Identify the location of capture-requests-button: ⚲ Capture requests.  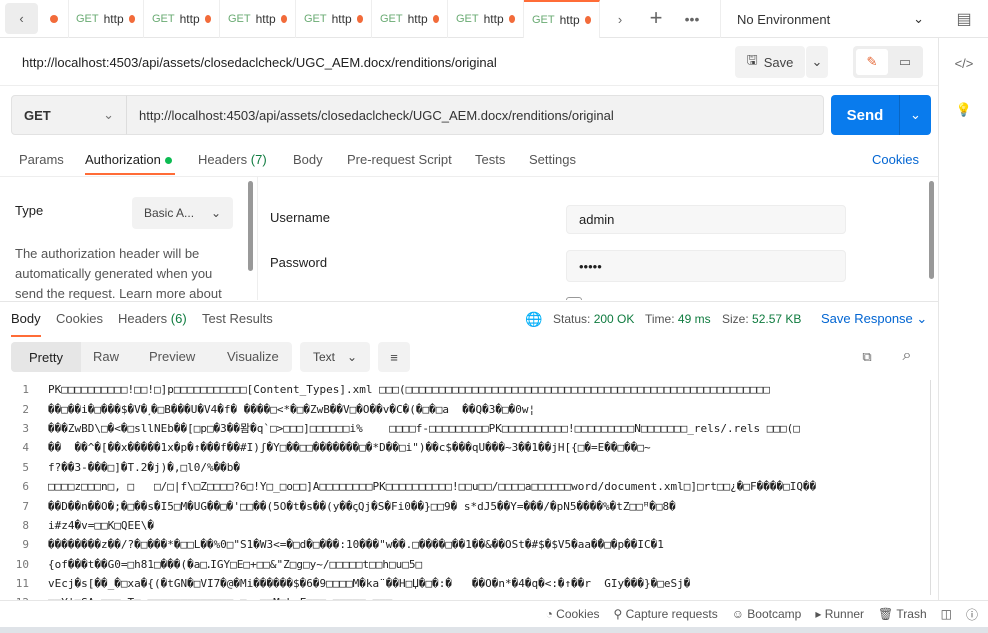
(666, 614).